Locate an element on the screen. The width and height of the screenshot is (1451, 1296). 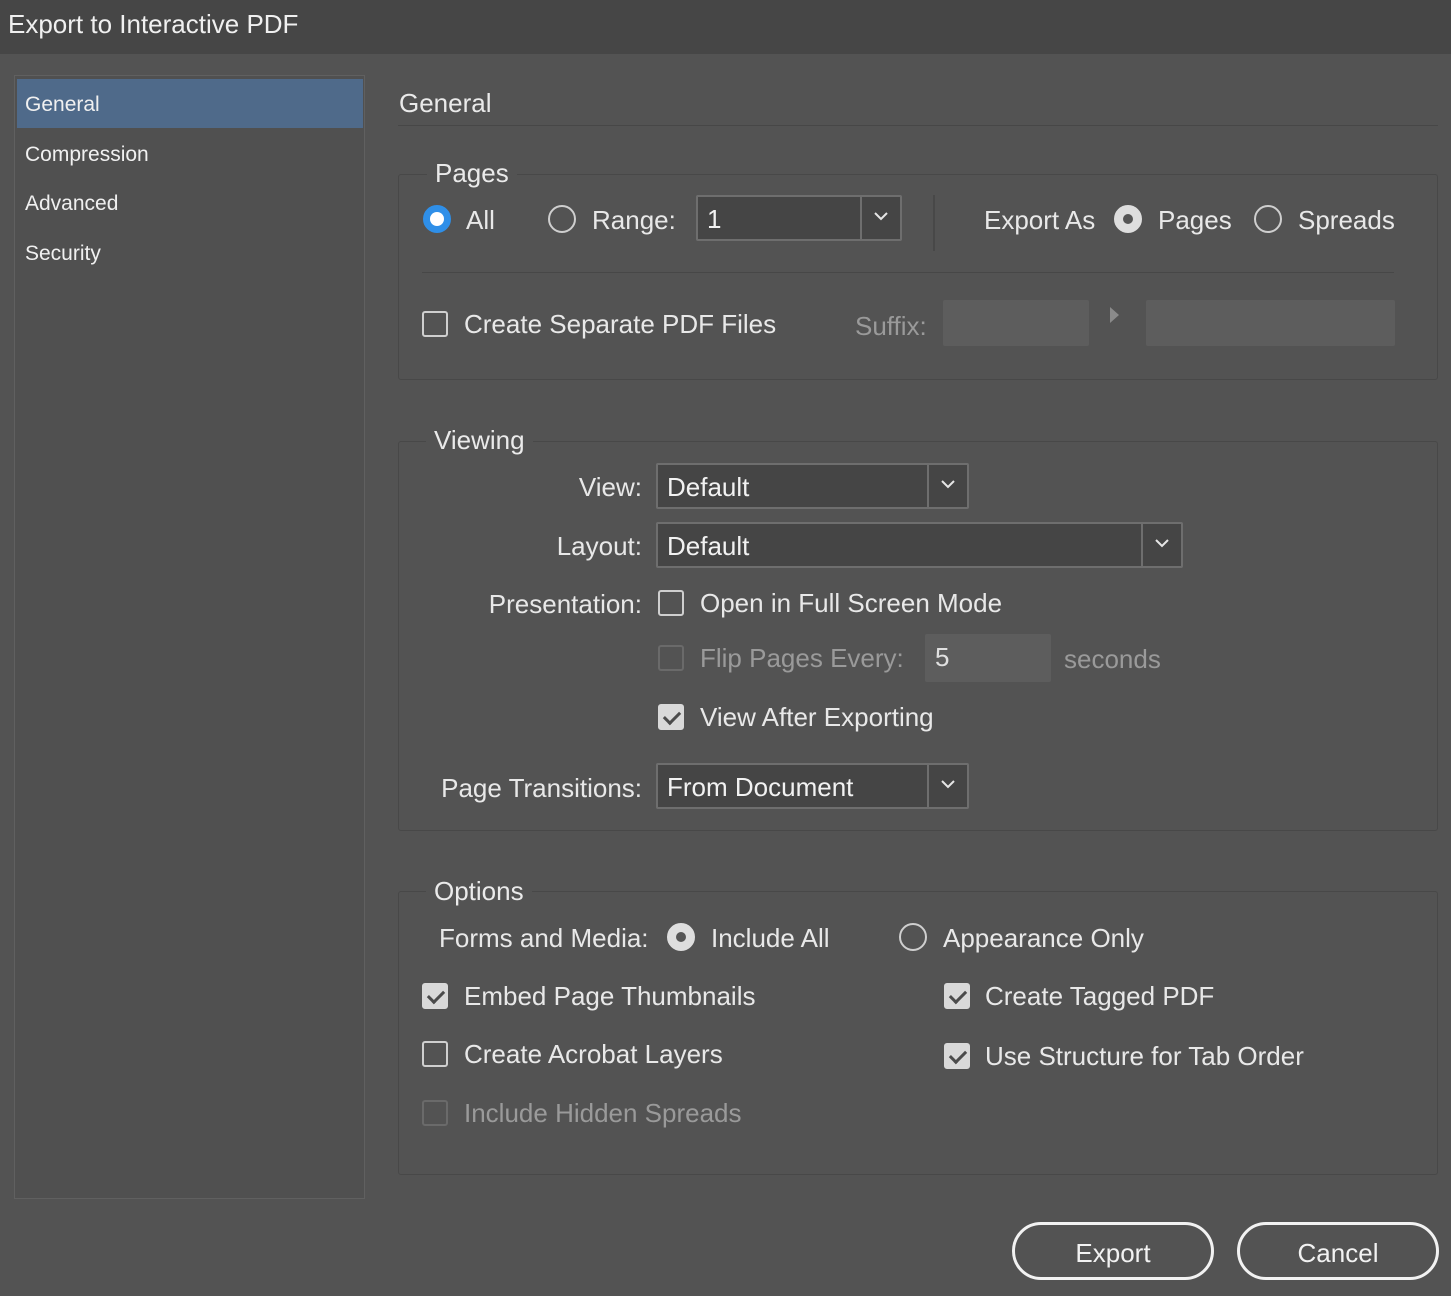
suffix-label: Suffix: is located at coordinates (891, 326).